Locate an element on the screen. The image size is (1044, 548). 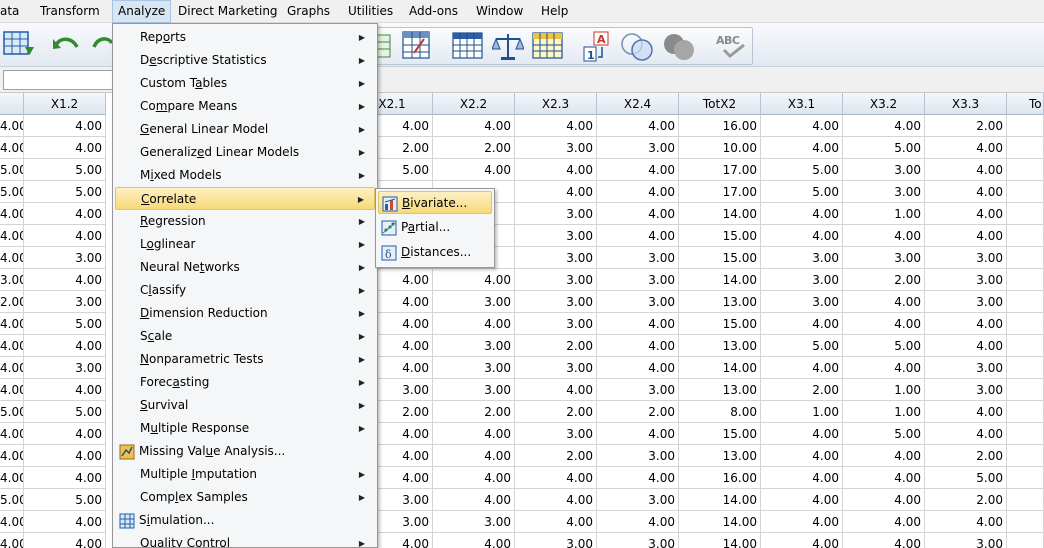
analyze-item-quality-control: Quality Control ▶ is located at coordinates (245, 539).